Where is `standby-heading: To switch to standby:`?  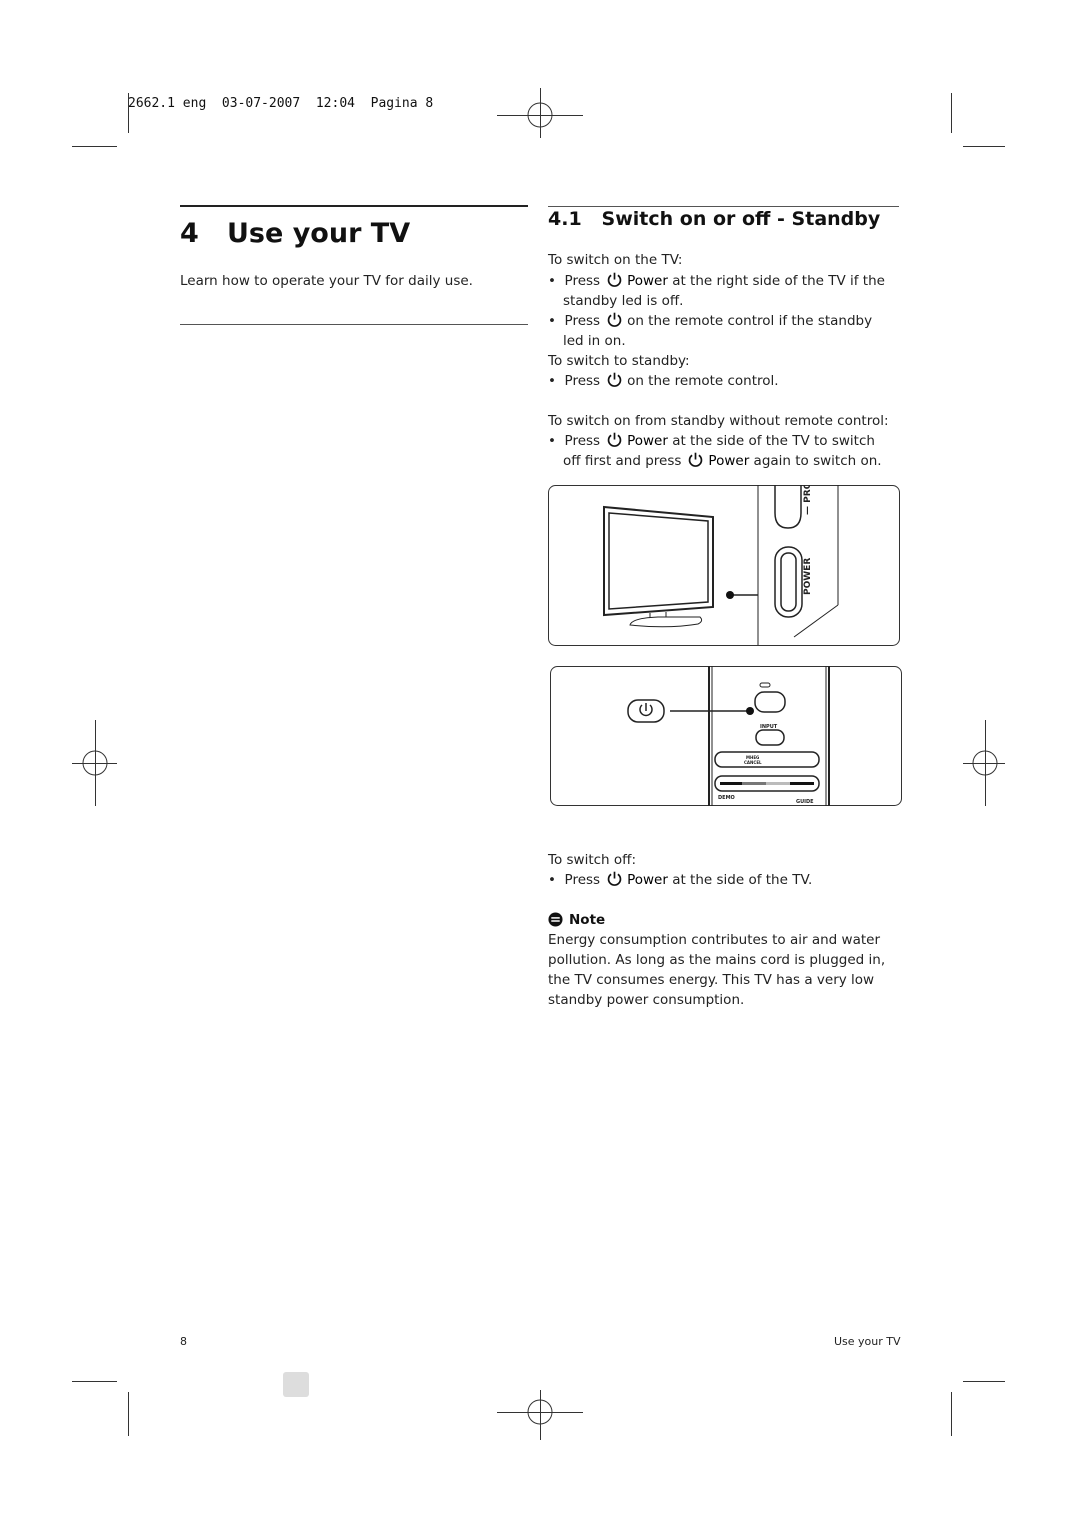 standby-heading: To switch to standby: is located at coordinates (619, 361).